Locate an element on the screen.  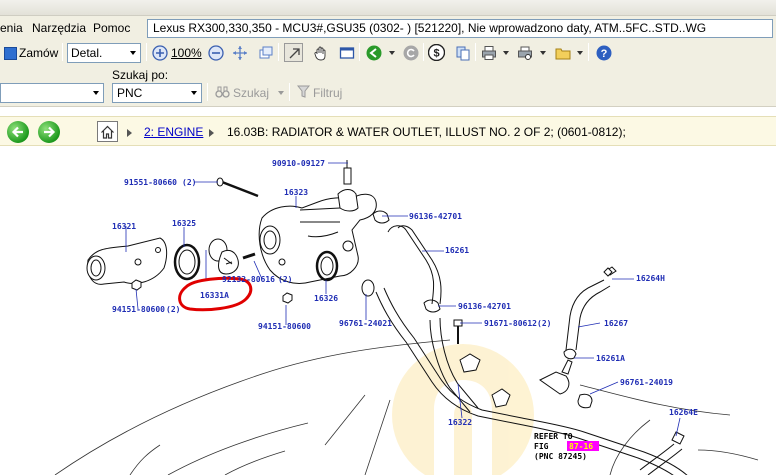
gasket-ring is located at coordinates (187, 262).